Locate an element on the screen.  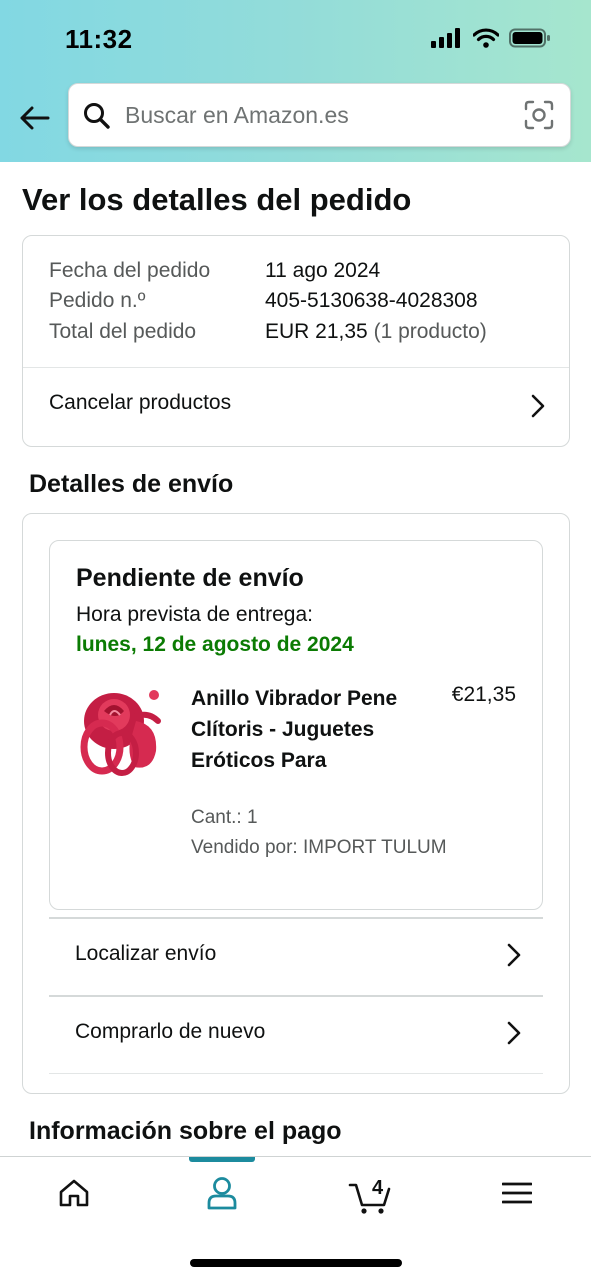
cart-icon: 4 is located at coordinates (370, 1195).